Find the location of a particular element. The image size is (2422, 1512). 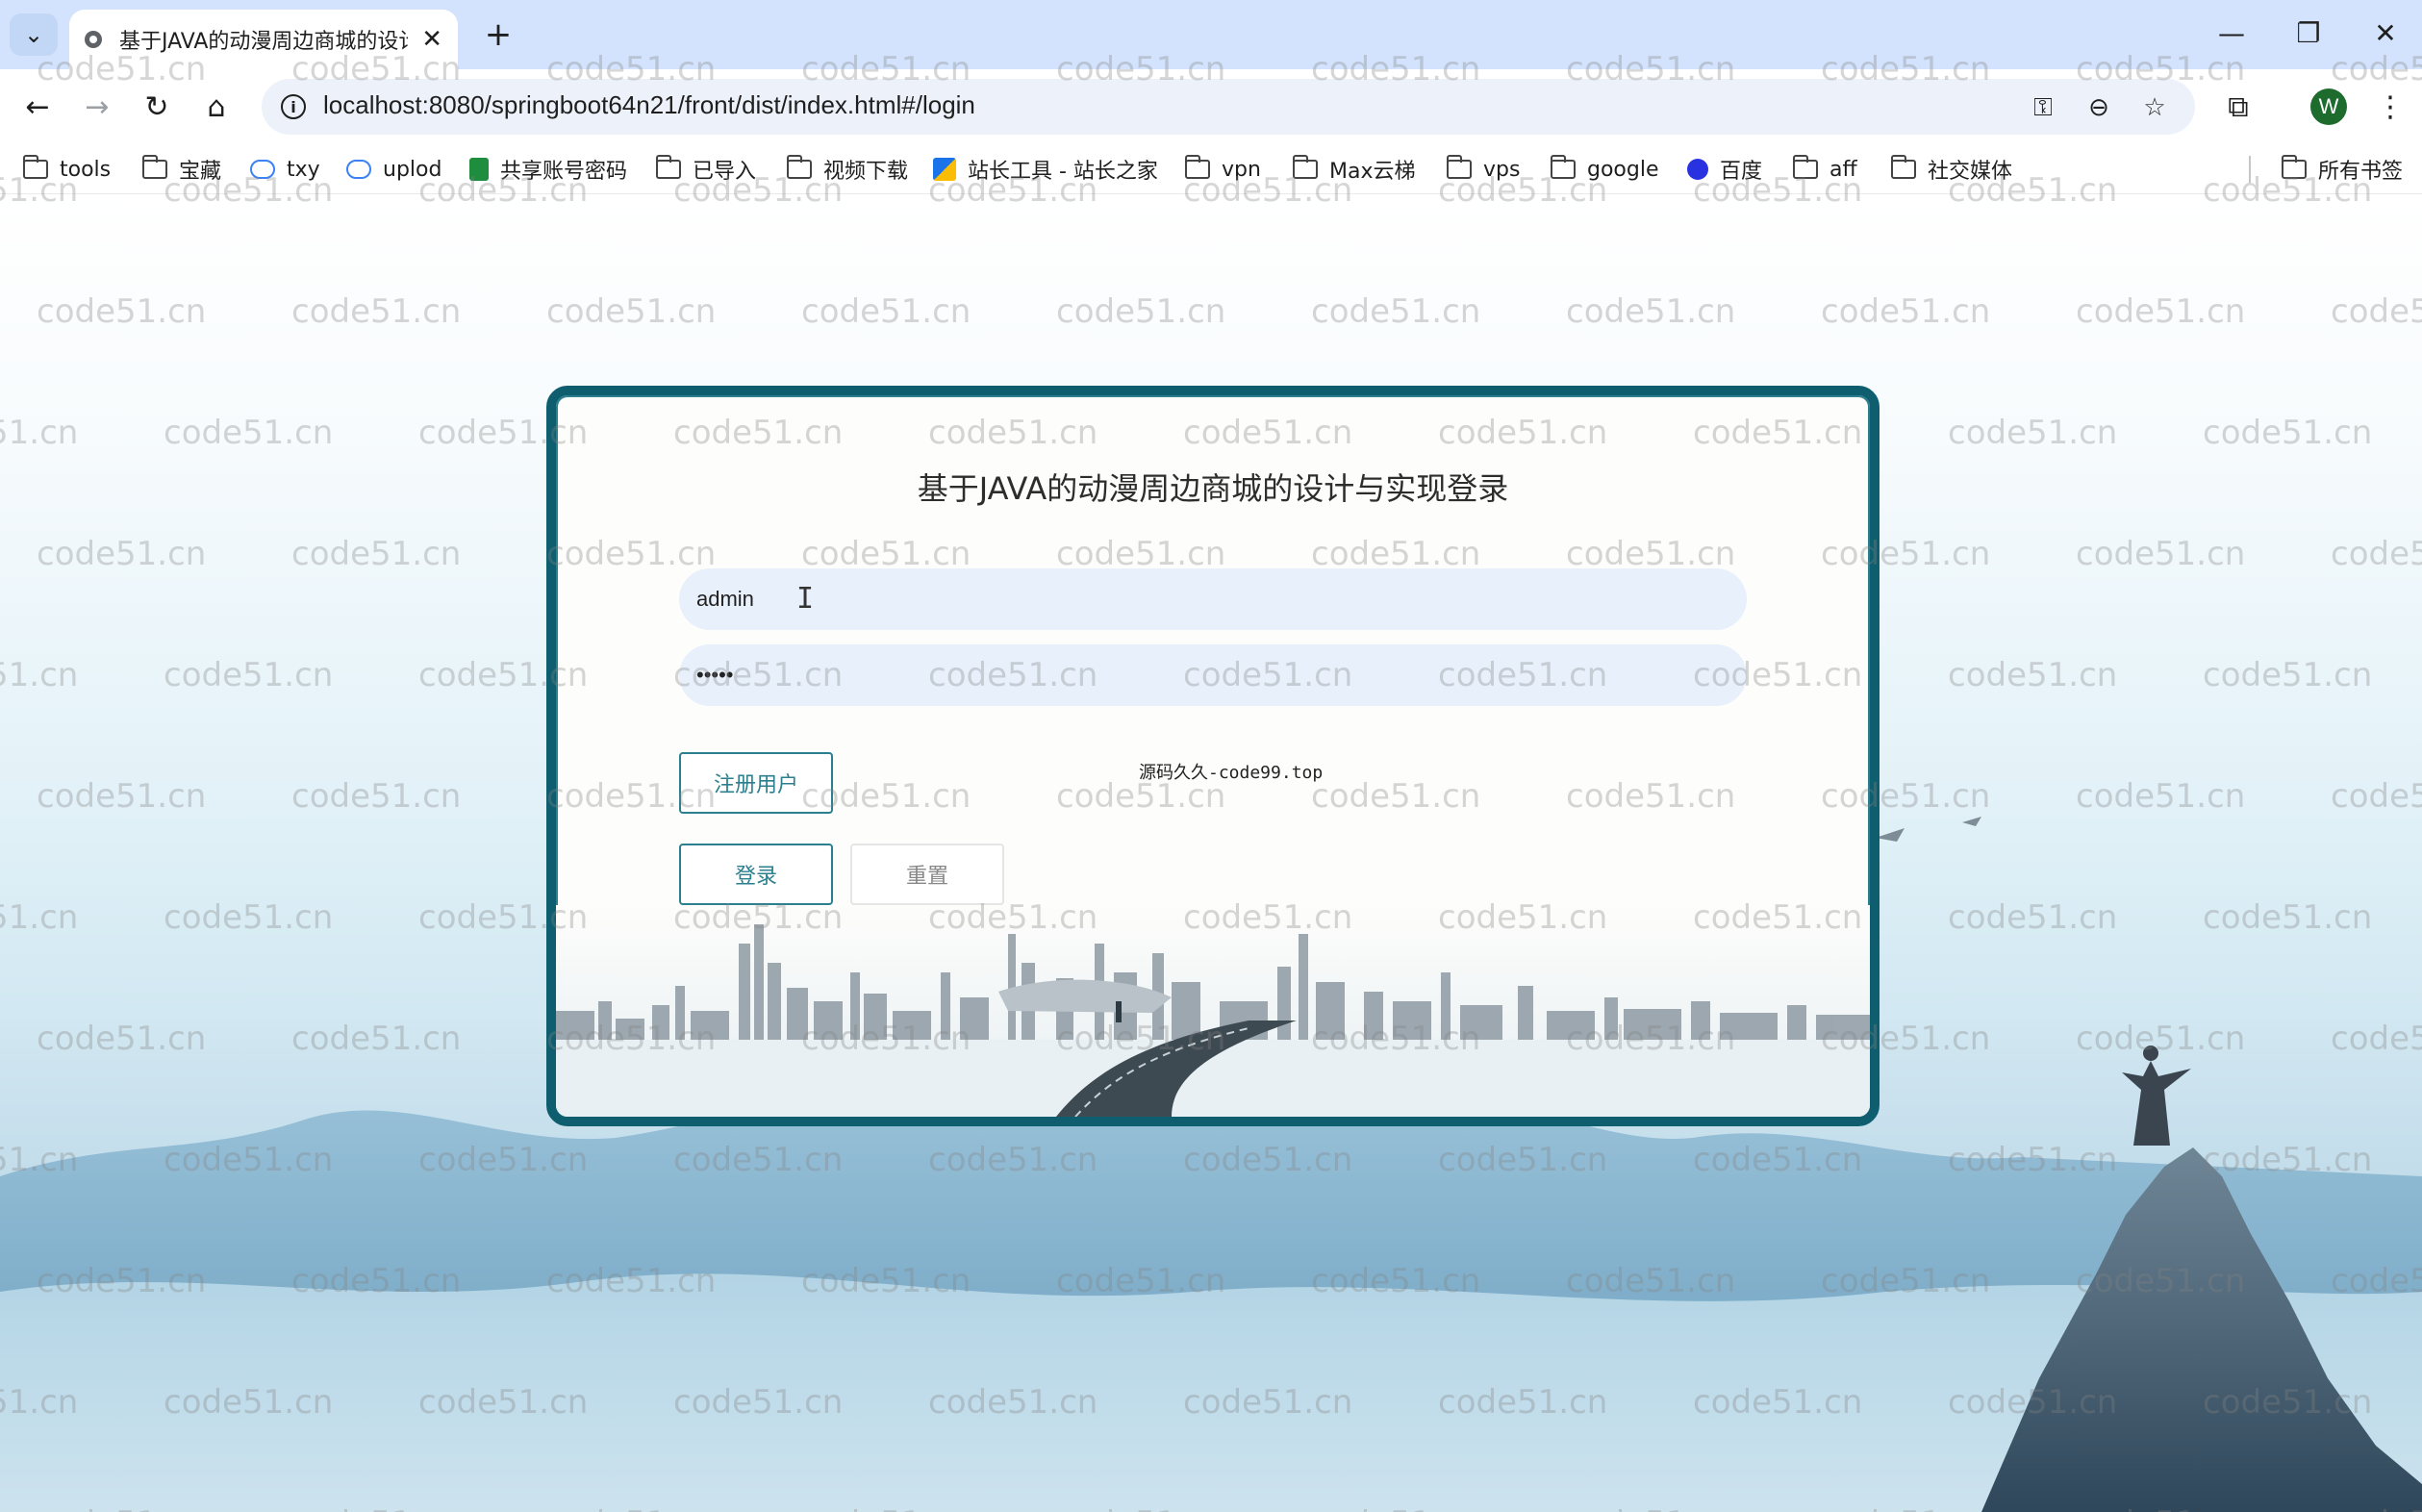

bookmark-shared-accounts: 共享账号密码 is located at coordinates (548, 169).